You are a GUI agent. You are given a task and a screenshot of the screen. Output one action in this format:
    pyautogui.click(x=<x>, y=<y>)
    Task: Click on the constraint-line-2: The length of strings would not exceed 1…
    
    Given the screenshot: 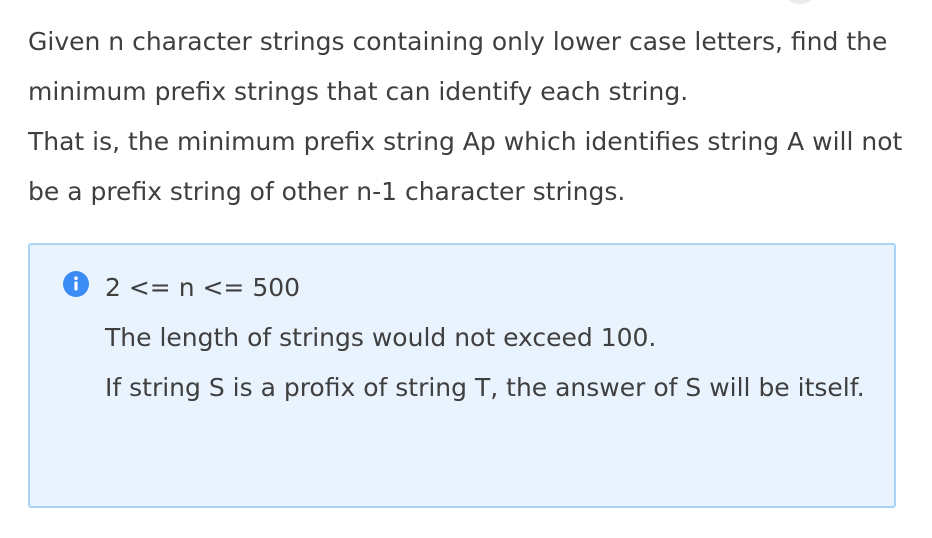 What is the action you would take?
    pyautogui.click(x=381, y=337)
    